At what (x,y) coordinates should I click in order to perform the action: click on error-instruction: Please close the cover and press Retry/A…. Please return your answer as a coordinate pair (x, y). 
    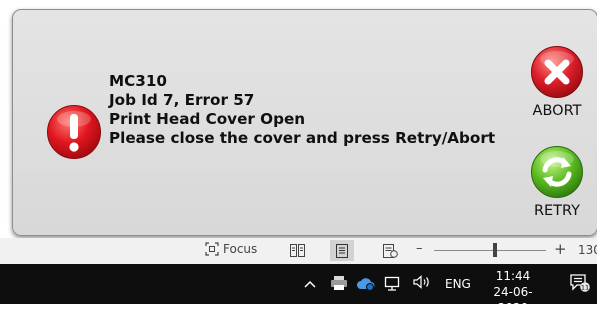
    Looking at the image, I should click on (302, 138).